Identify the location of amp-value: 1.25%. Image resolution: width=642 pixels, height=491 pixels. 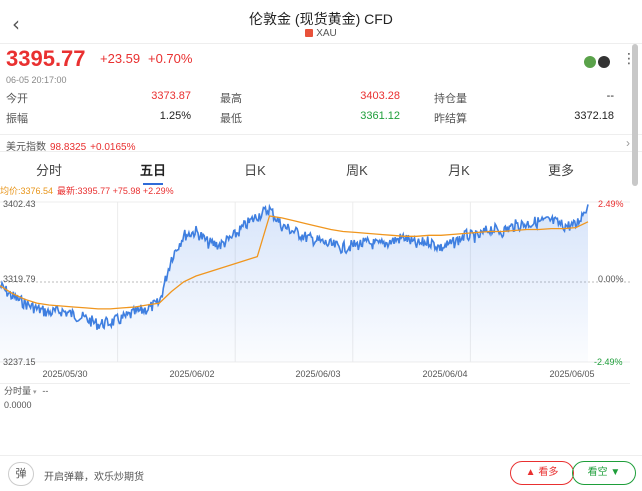
(175, 116).